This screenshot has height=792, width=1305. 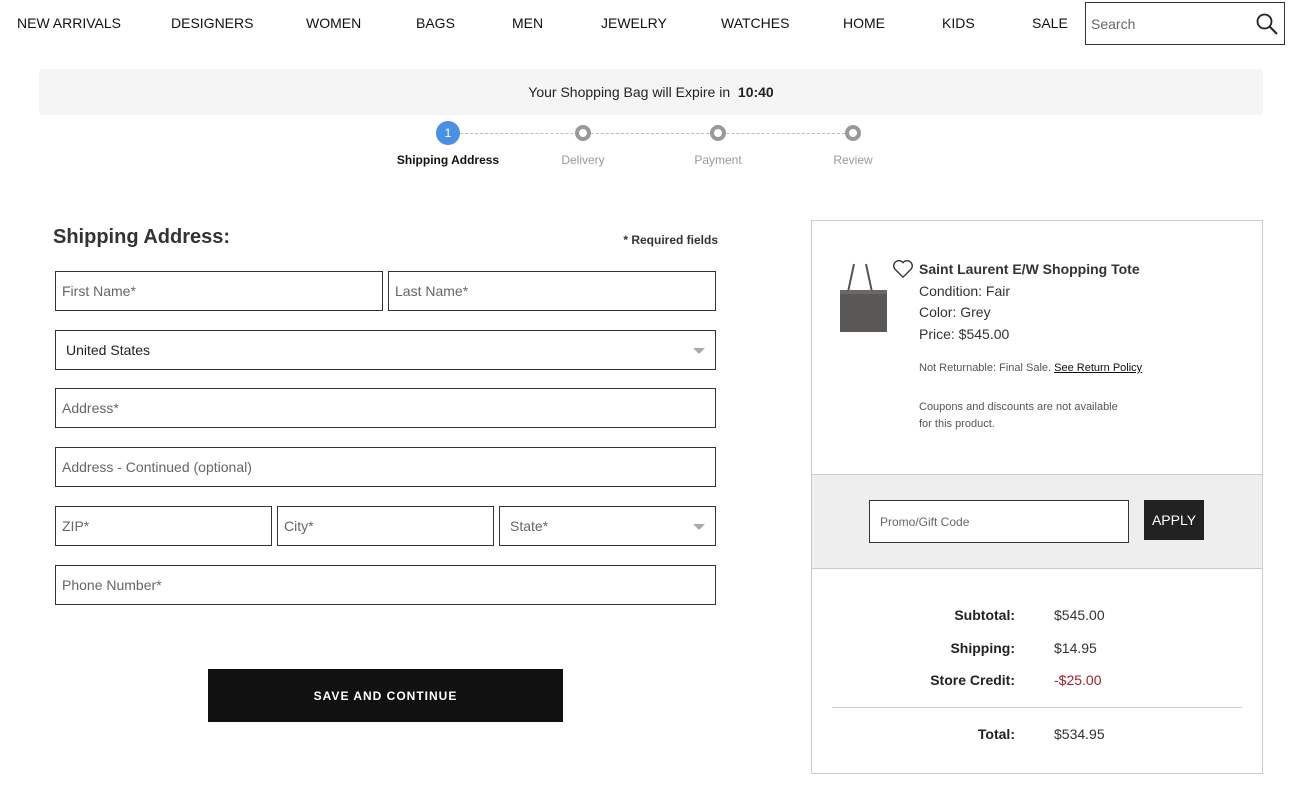 I want to click on city-field, so click(x=385, y=526).